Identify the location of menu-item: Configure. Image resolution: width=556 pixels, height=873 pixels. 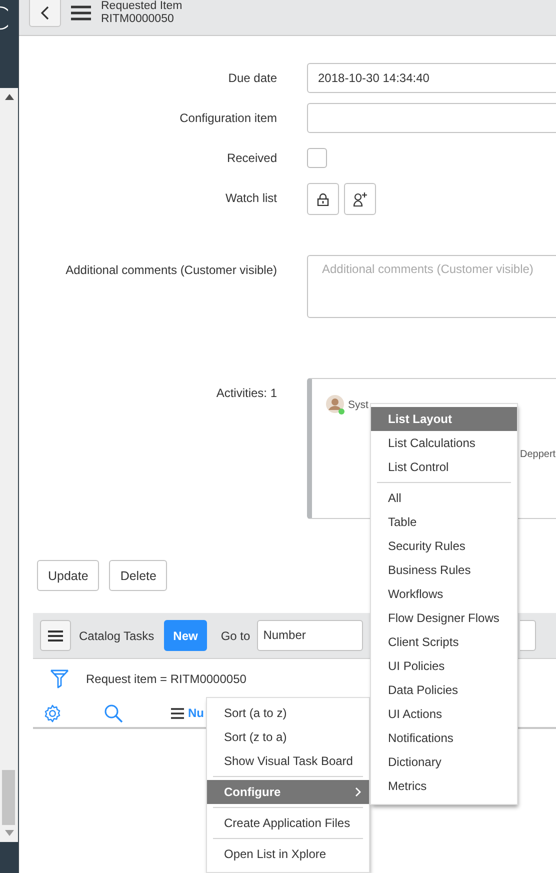
(288, 792).